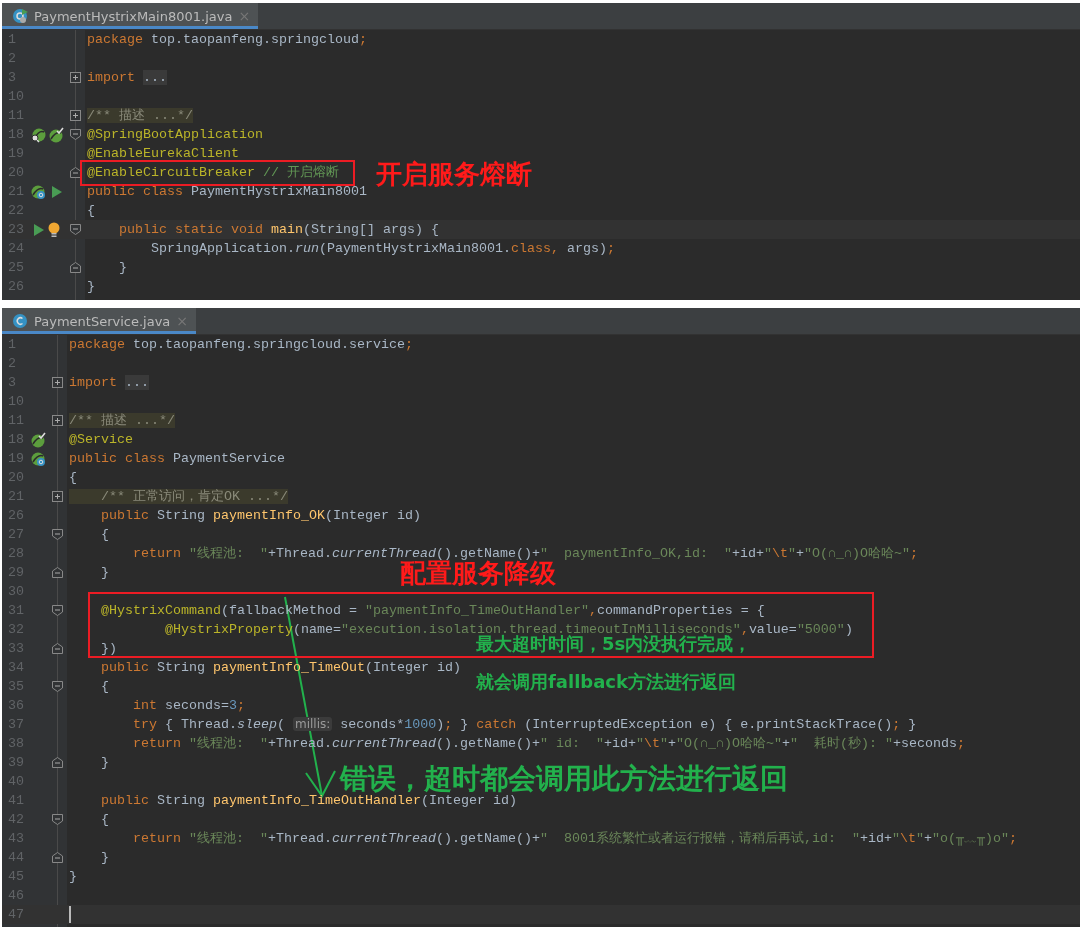  I want to click on code-line: SpringApplication.run(PaymentHystrixMain8001.class, args);, so click(382, 248).